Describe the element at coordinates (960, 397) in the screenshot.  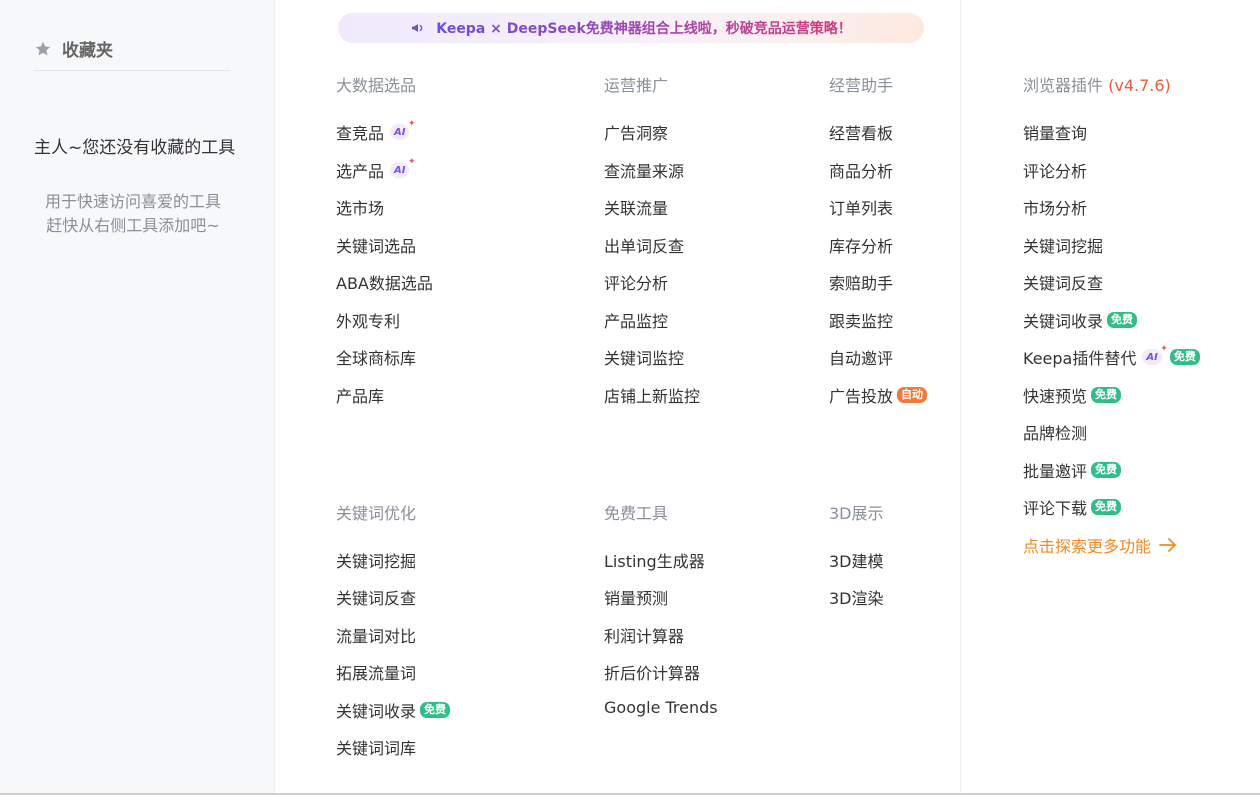
I see `column-divider` at that location.